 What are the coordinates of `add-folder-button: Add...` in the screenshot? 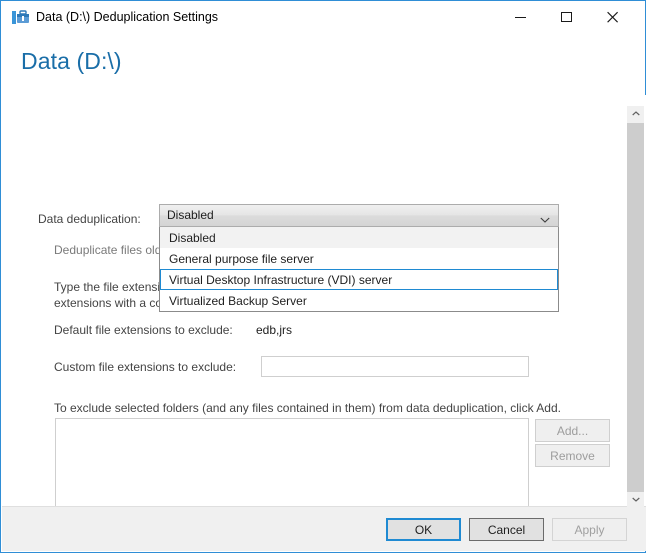 It's located at (572, 430).